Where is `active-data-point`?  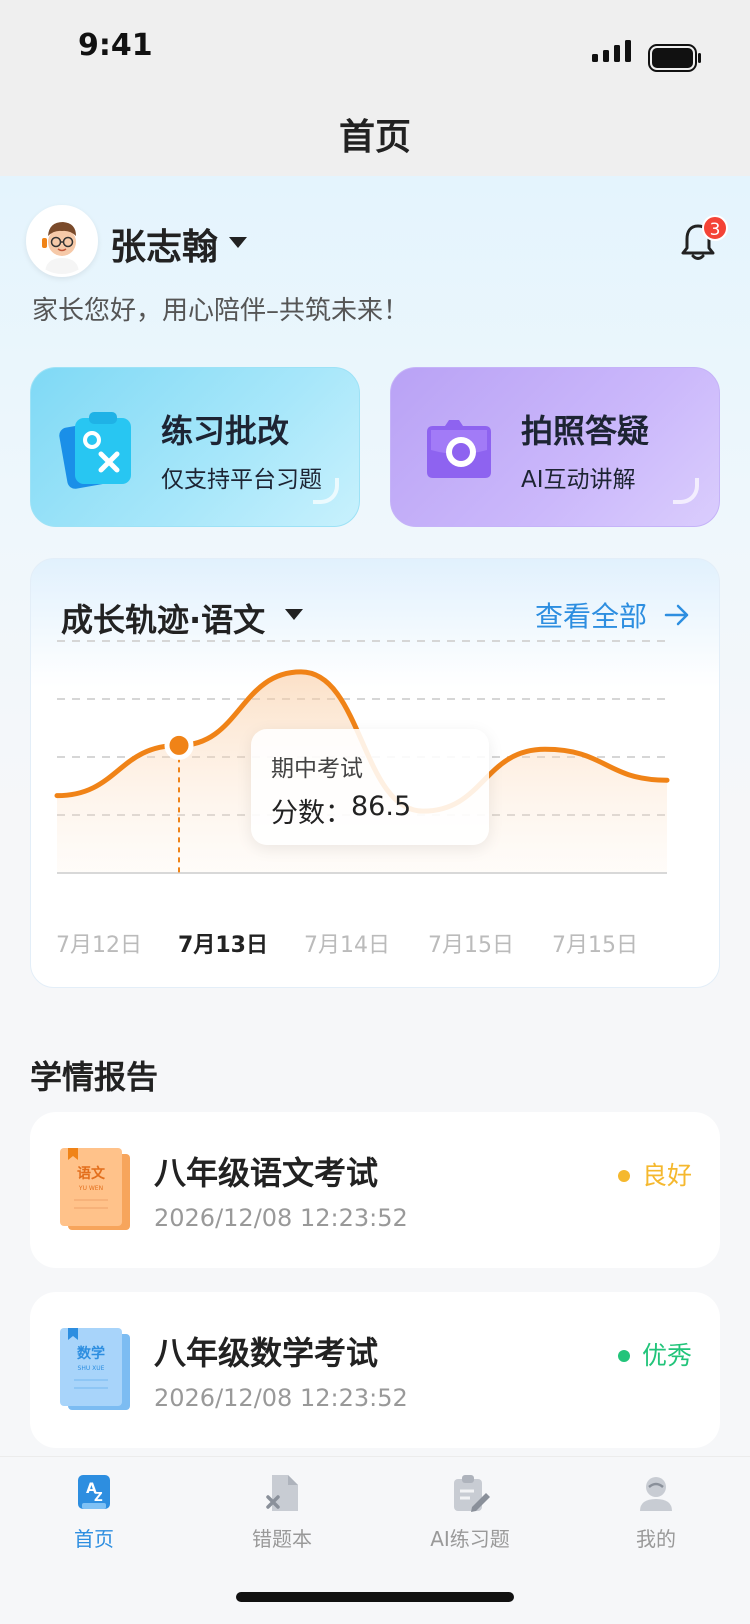 active-data-point is located at coordinates (179, 745).